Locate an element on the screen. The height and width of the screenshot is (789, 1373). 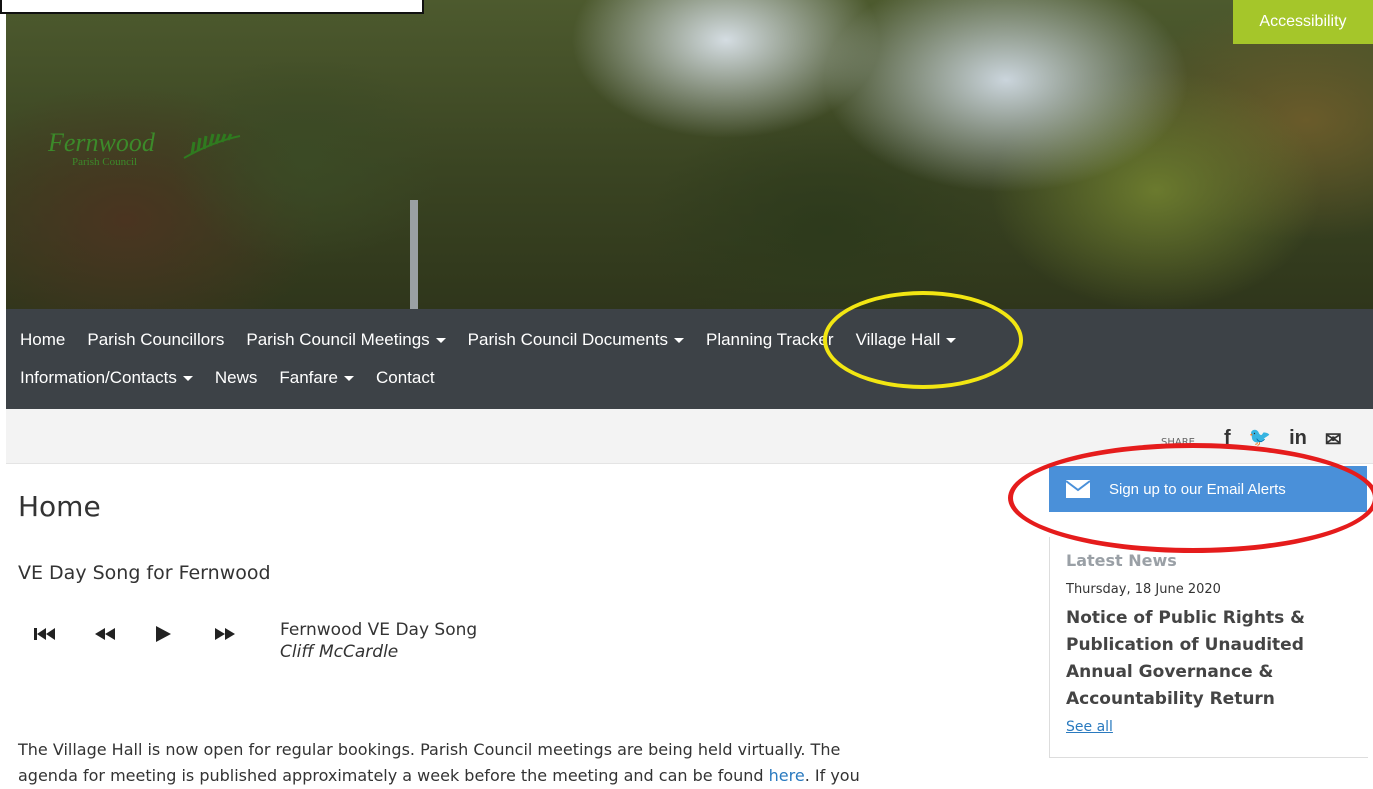
fast-forward-icon is located at coordinates (225, 634).